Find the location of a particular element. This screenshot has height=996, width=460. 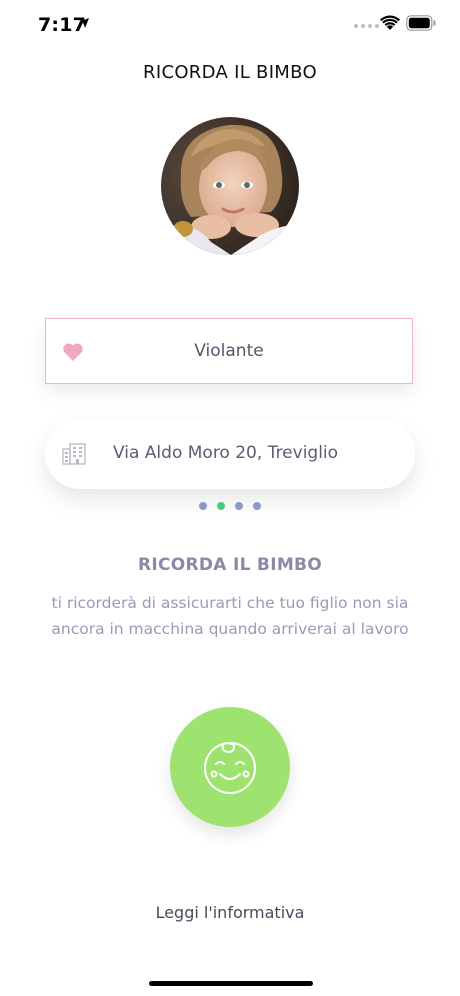

status-bar: 7:17 is located at coordinates (230, 25).